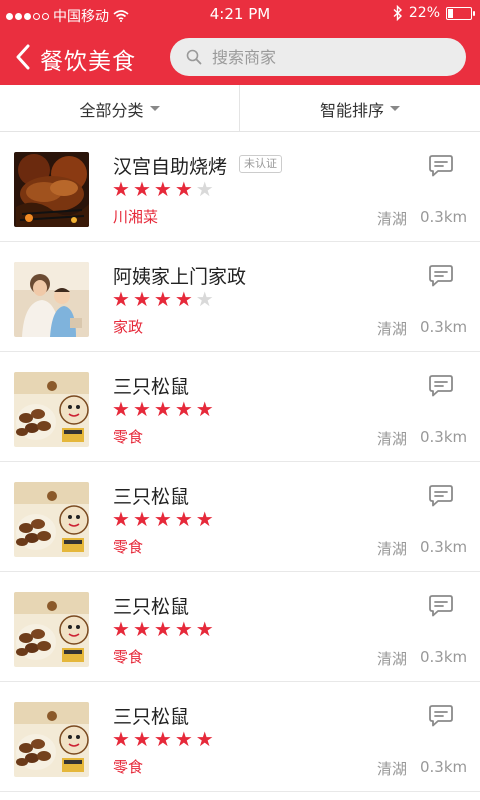  Describe the element at coordinates (240, 297) in the screenshot. I see `merchant-row: 阿姨家上门家政 ★ ★ ★ ★ ★ 家政 清湖 0.3km` at that location.